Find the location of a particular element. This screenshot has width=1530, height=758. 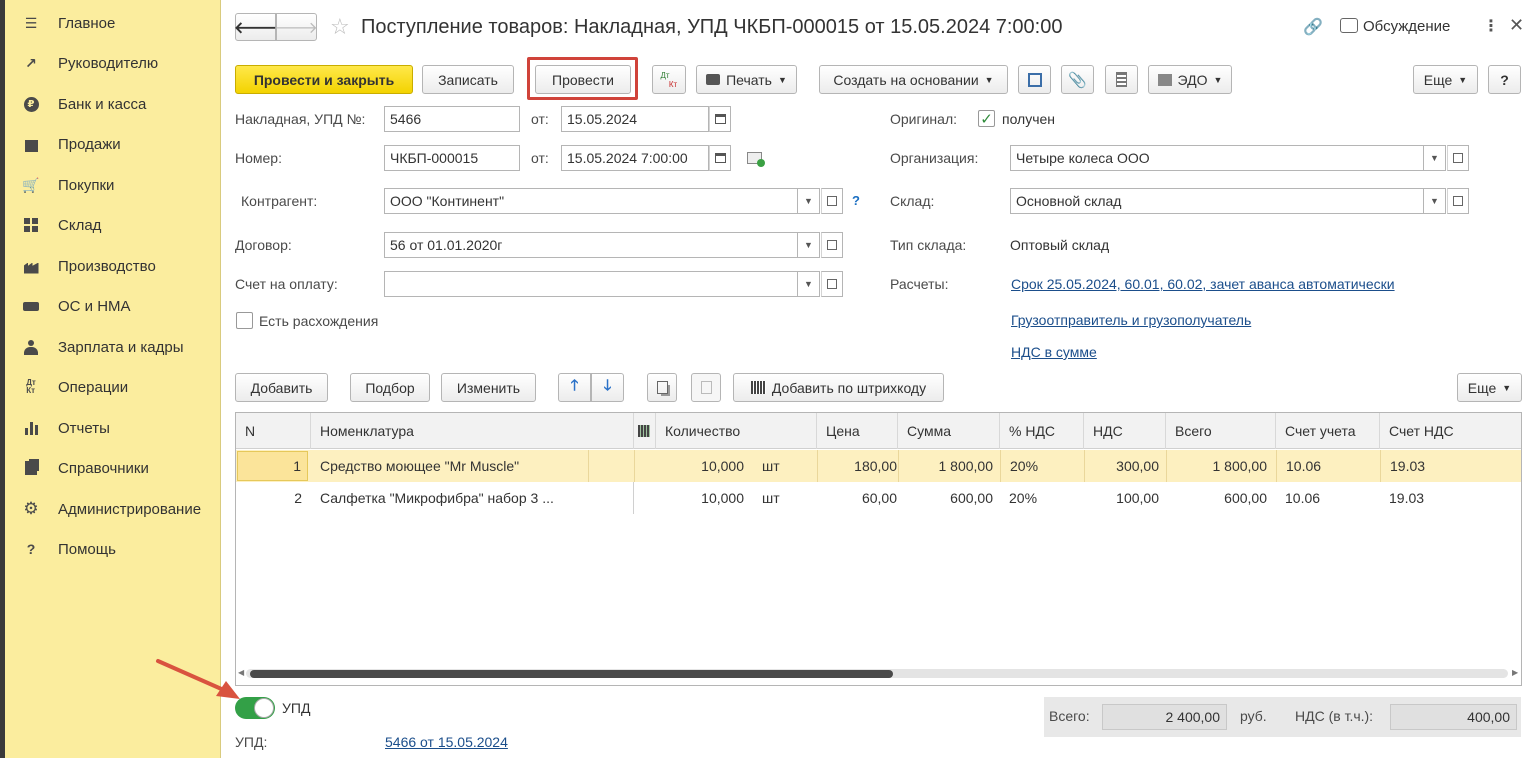

upd-link: 5466 от 15.05.2024 is located at coordinates (446, 742).